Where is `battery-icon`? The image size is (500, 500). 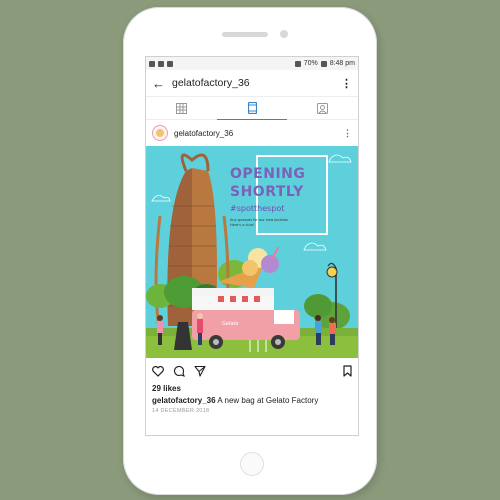 battery-icon is located at coordinates (323, 63).